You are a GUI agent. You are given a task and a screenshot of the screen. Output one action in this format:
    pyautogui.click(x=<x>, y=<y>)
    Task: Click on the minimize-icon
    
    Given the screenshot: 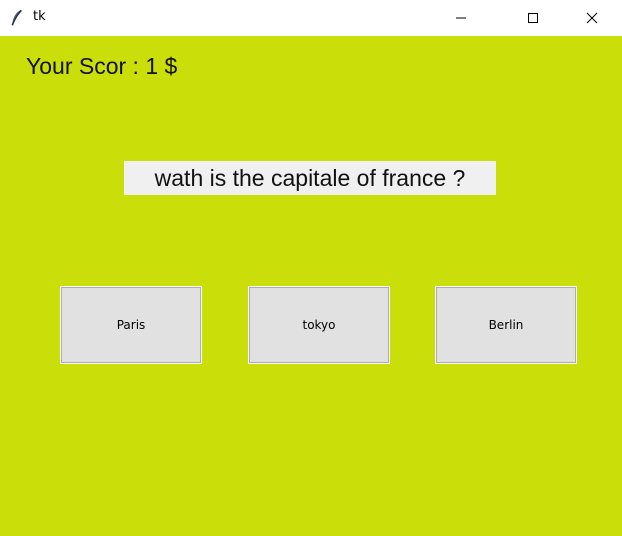 What is the action you would take?
    pyautogui.click(x=461, y=18)
    